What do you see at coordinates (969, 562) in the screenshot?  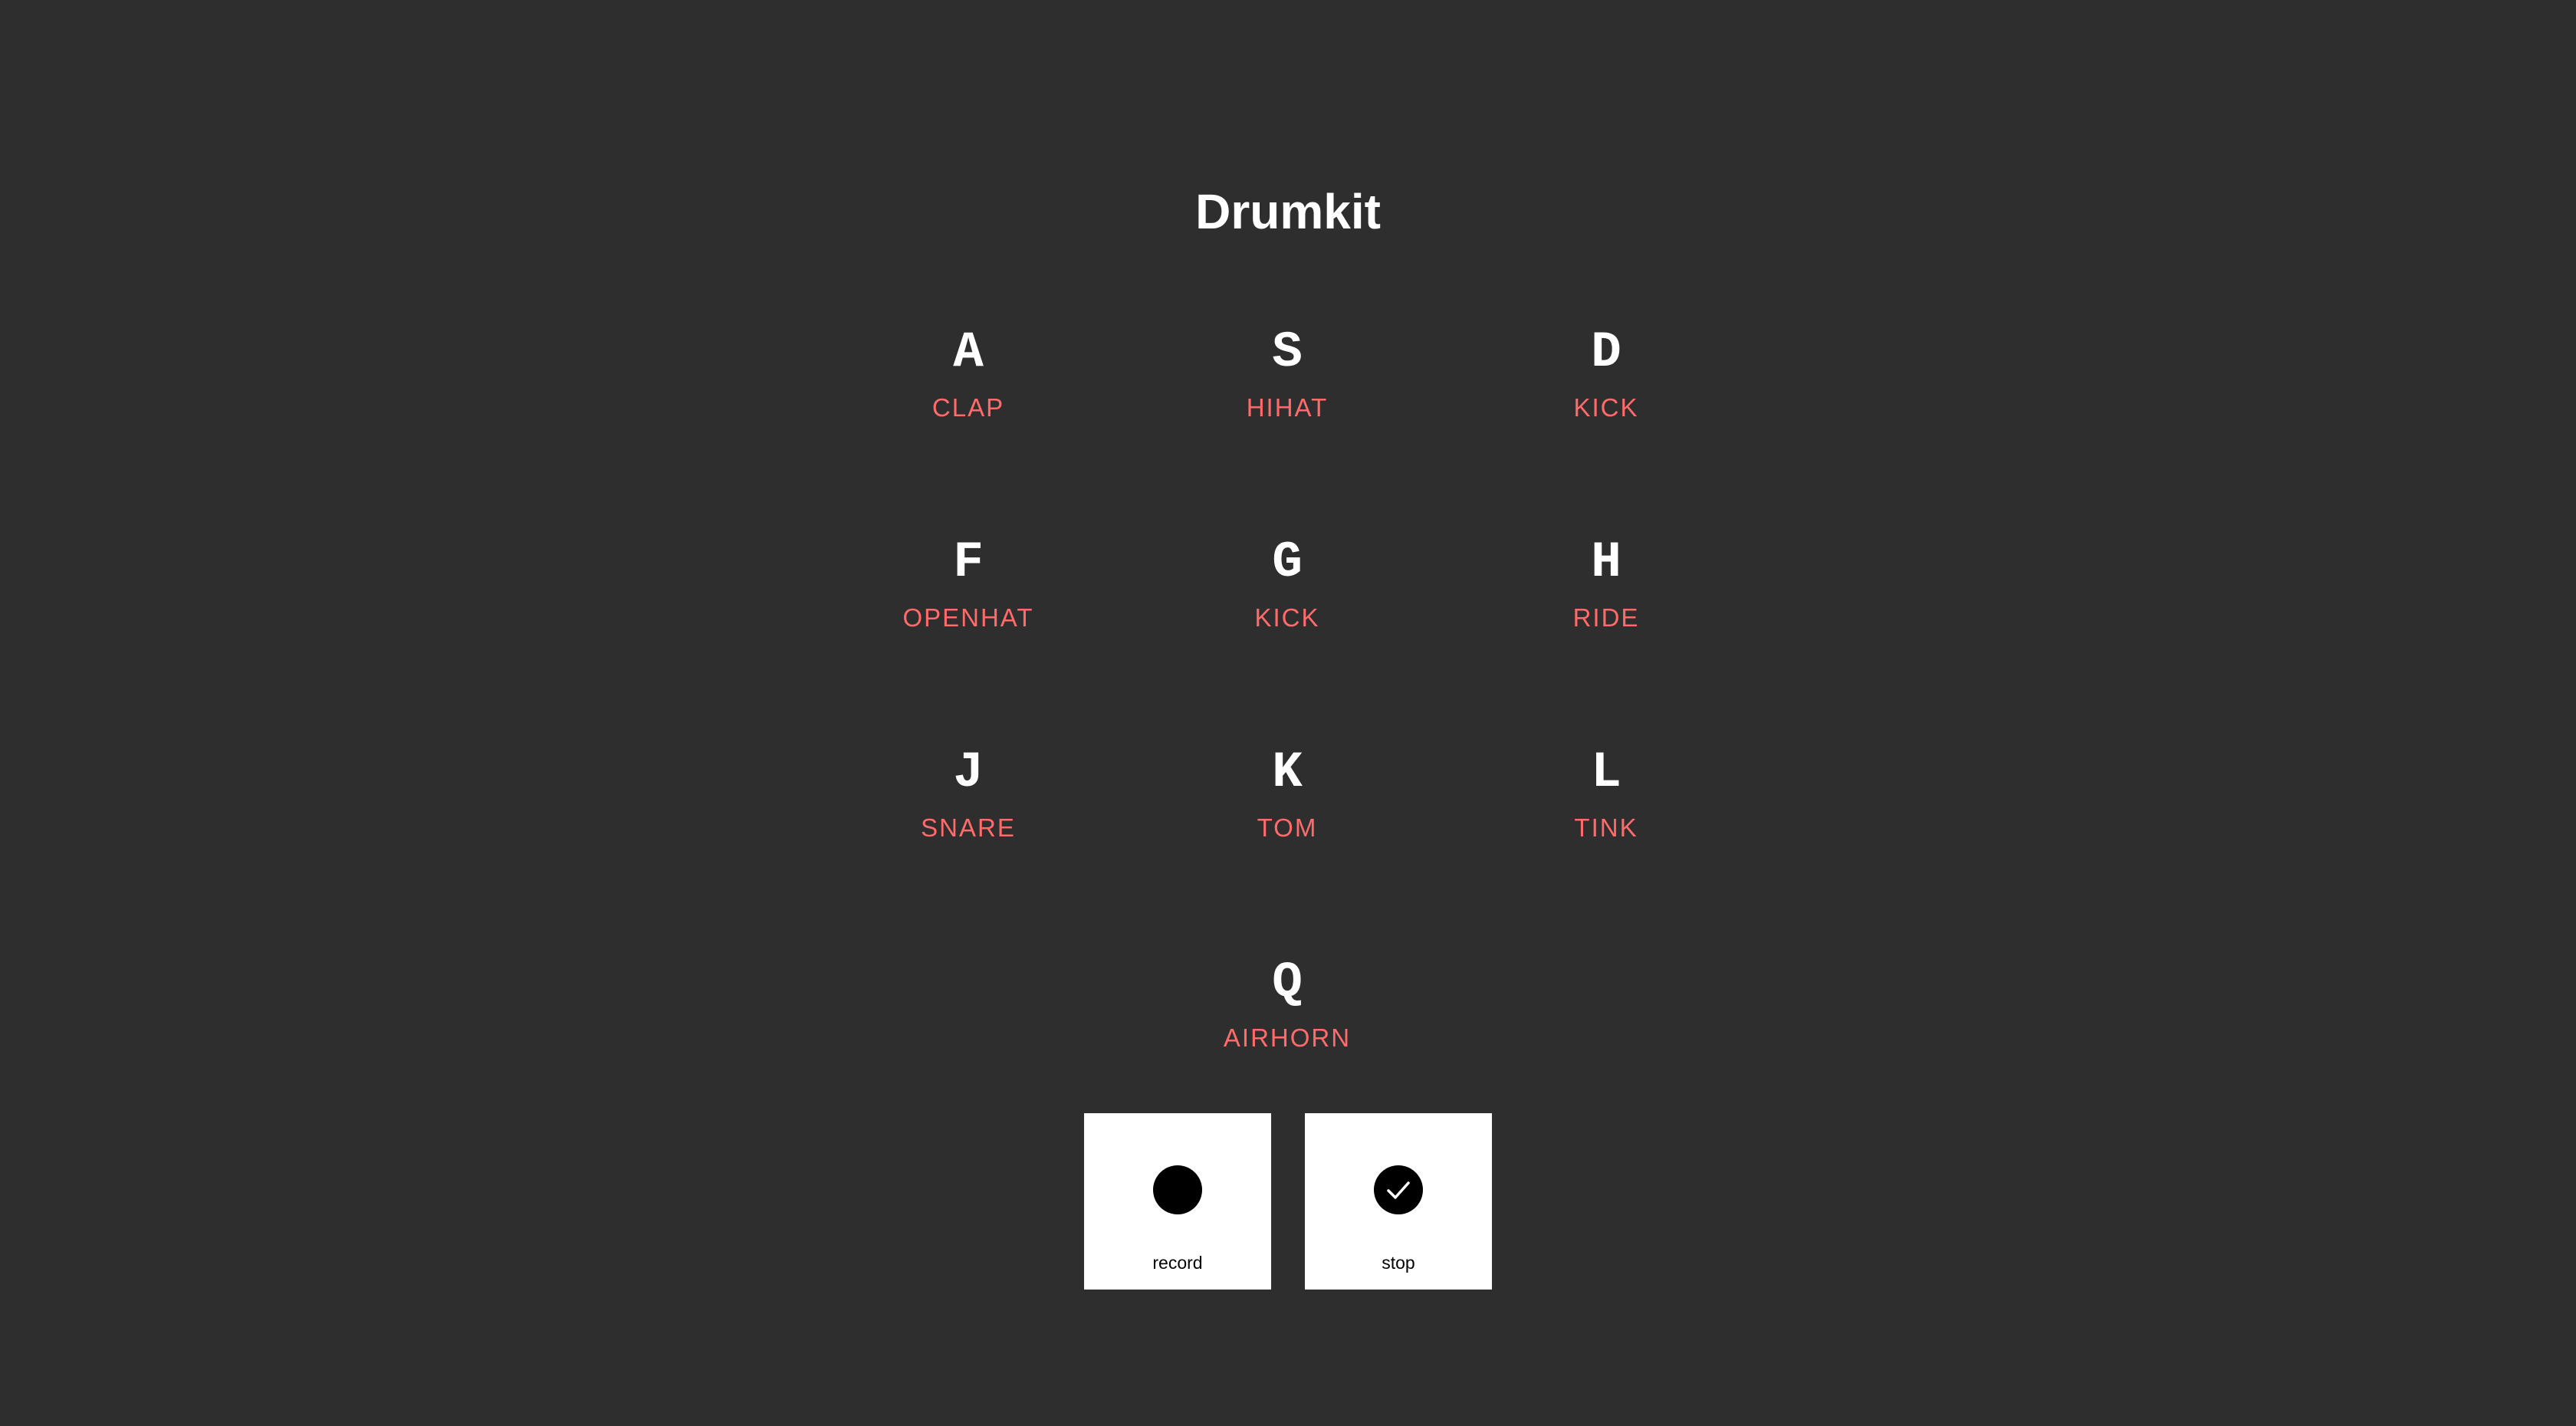 I see `pad-key-label: F` at bounding box center [969, 562].